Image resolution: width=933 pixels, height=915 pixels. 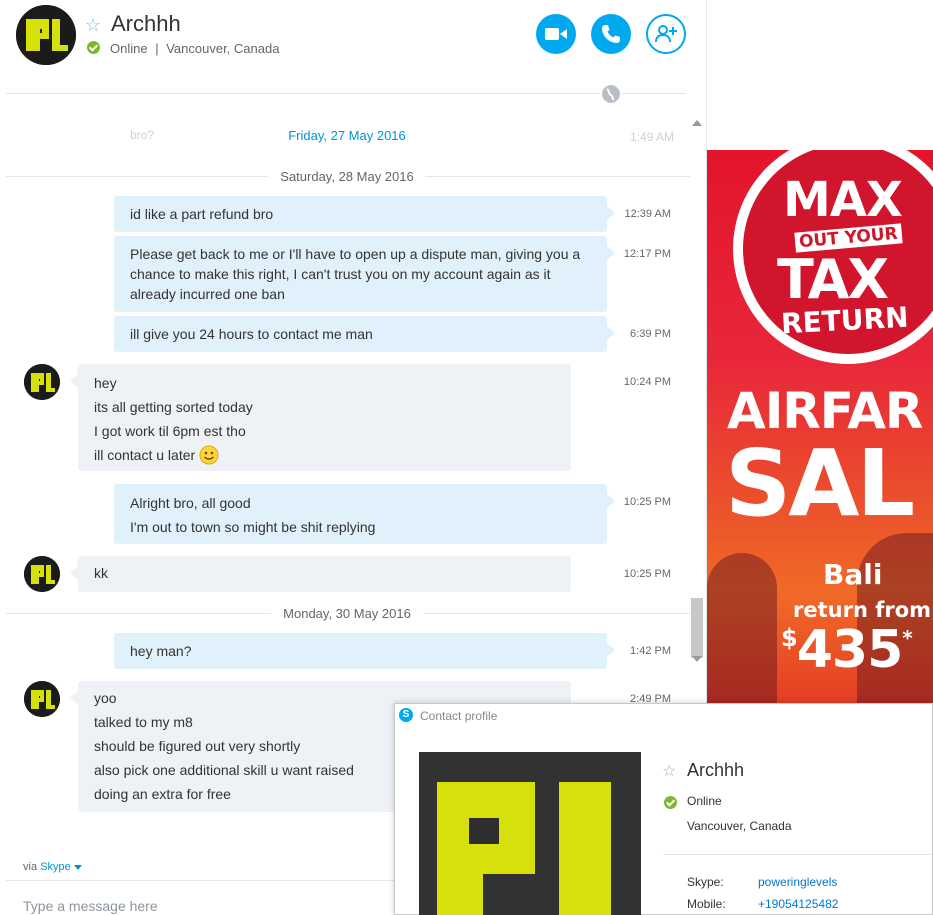 What do you see at coordinates (207, 294) in the screenshot?
I see `message-line: already incurred one ban` at bounding box center [207, 294].